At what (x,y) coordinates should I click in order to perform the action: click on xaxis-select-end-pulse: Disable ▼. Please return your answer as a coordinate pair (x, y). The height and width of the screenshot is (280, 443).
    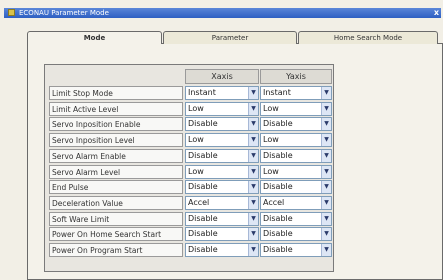
    Looking at the image, I should click on (222, 187).